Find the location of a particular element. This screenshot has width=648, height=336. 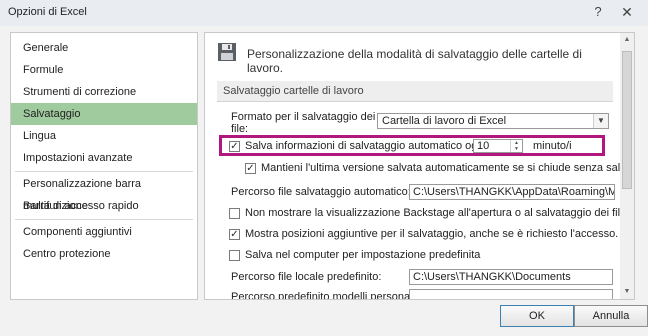

sidebar-item-impostazioni-avanzate: Impostazioni avanzate is located at coordinates (104, 158).